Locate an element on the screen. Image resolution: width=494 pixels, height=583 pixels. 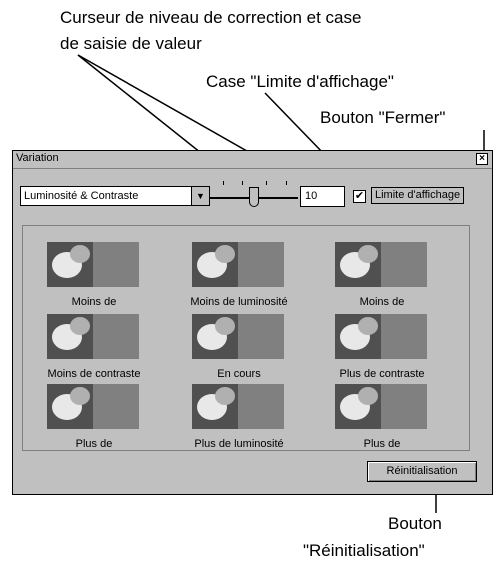
callout-reset-line2: "Réinitialisation" is located at coordinates (364, 550).